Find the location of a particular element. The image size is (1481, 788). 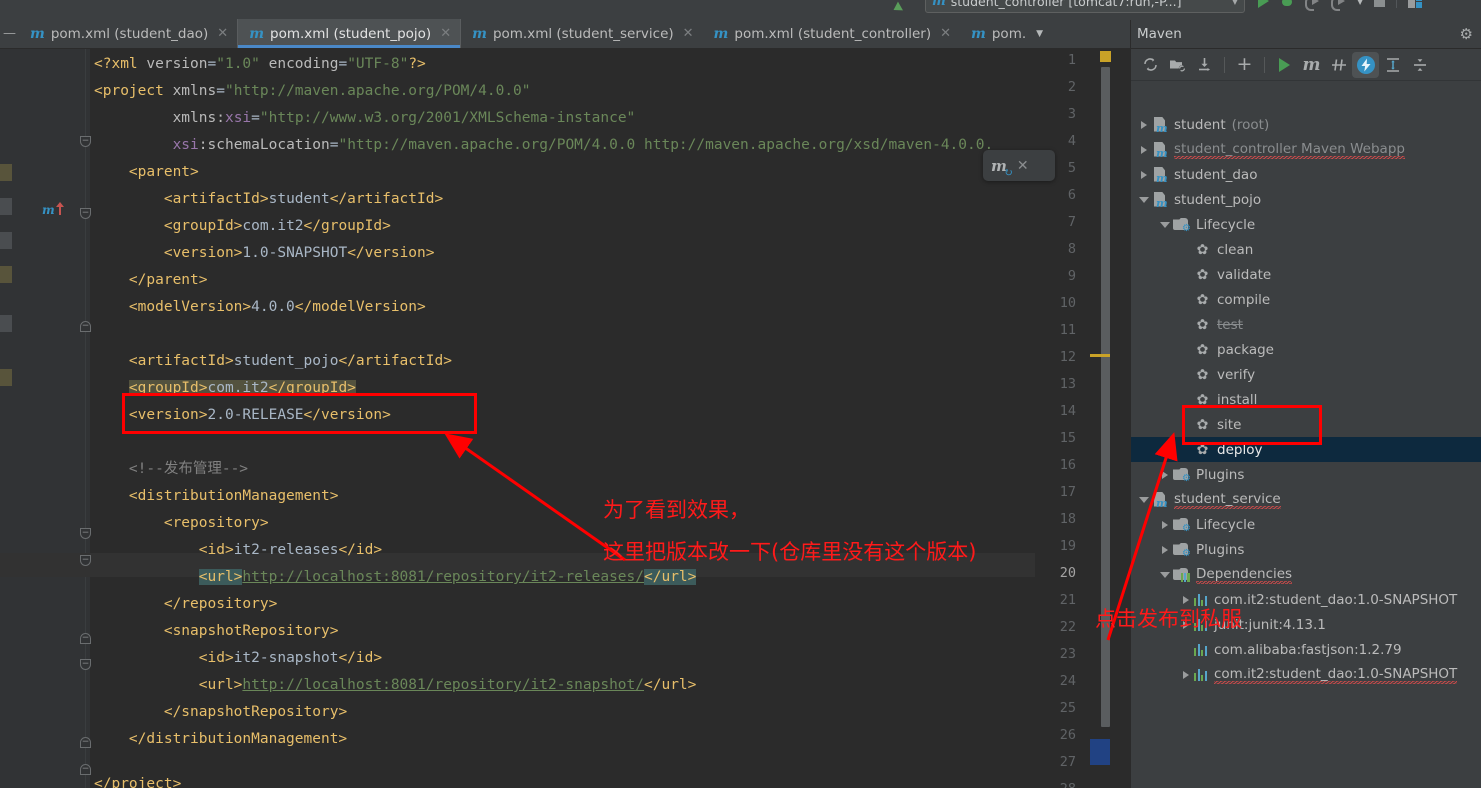

maven-tree-item-label: validate is located at coordinates (1244, 274).